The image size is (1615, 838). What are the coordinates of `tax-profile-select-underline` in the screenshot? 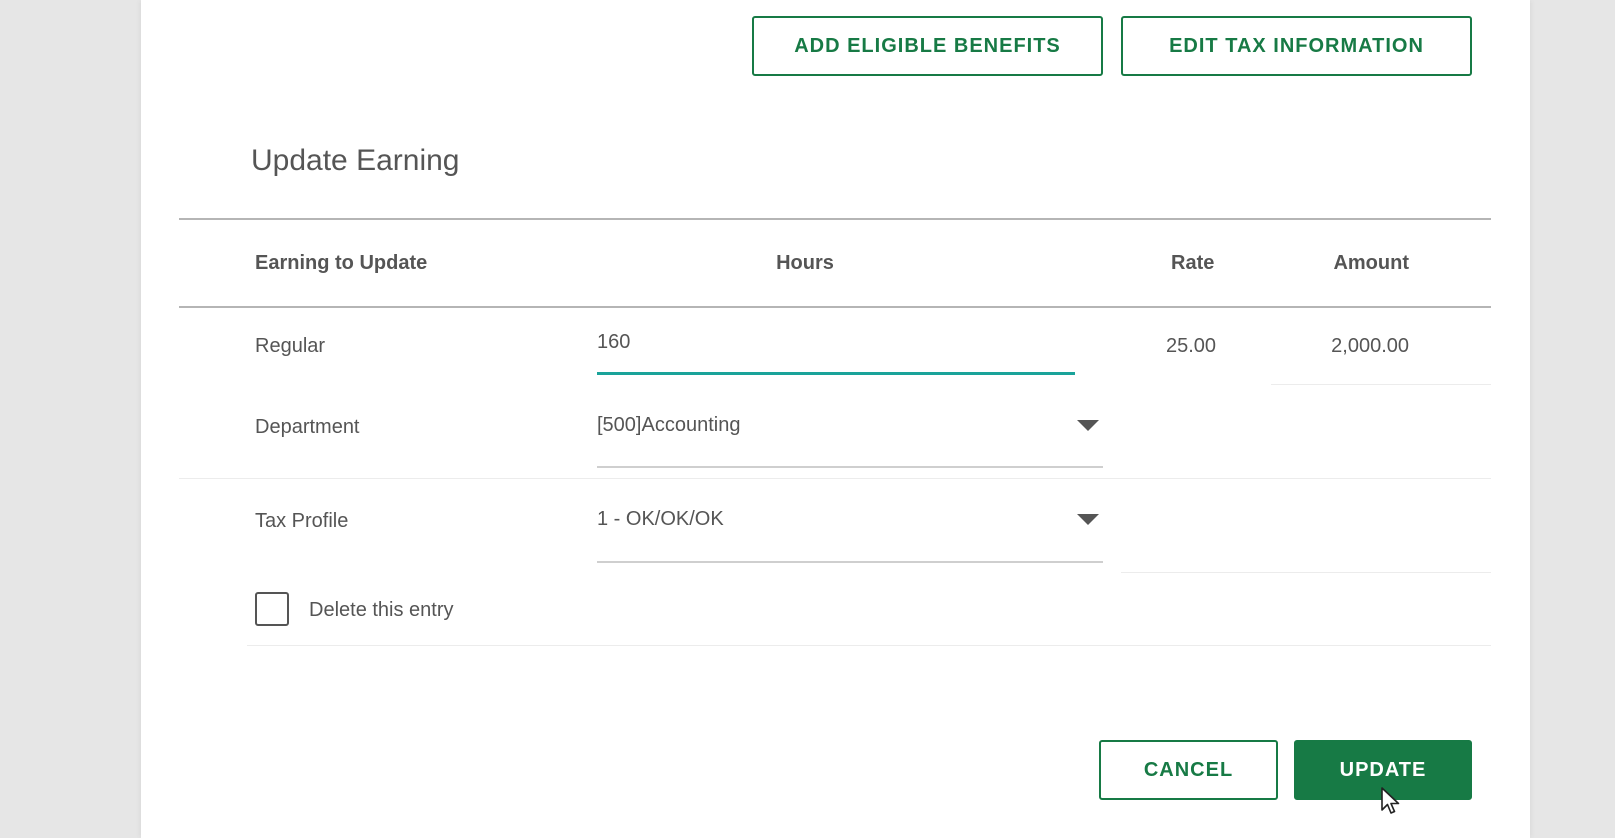 It's located at (850, 562).